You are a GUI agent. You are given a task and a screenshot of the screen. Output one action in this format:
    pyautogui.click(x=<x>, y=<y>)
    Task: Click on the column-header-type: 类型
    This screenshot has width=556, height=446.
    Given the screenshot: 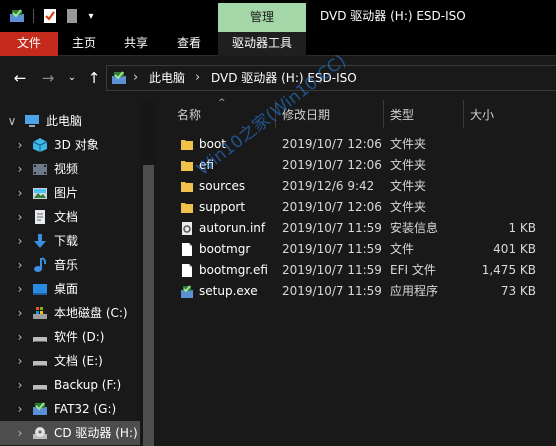 What is the action you would take?
    pyautogui.click(x=425, y=114)
    